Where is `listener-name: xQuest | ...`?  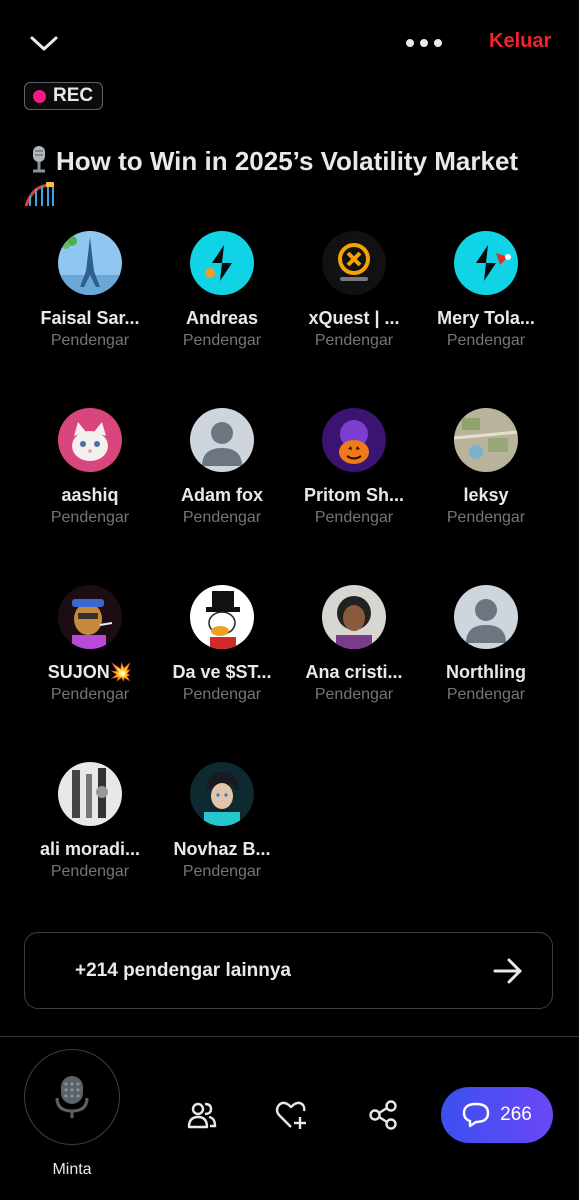 listener-name: xQuest | ... is located at coordinates (354, 318).